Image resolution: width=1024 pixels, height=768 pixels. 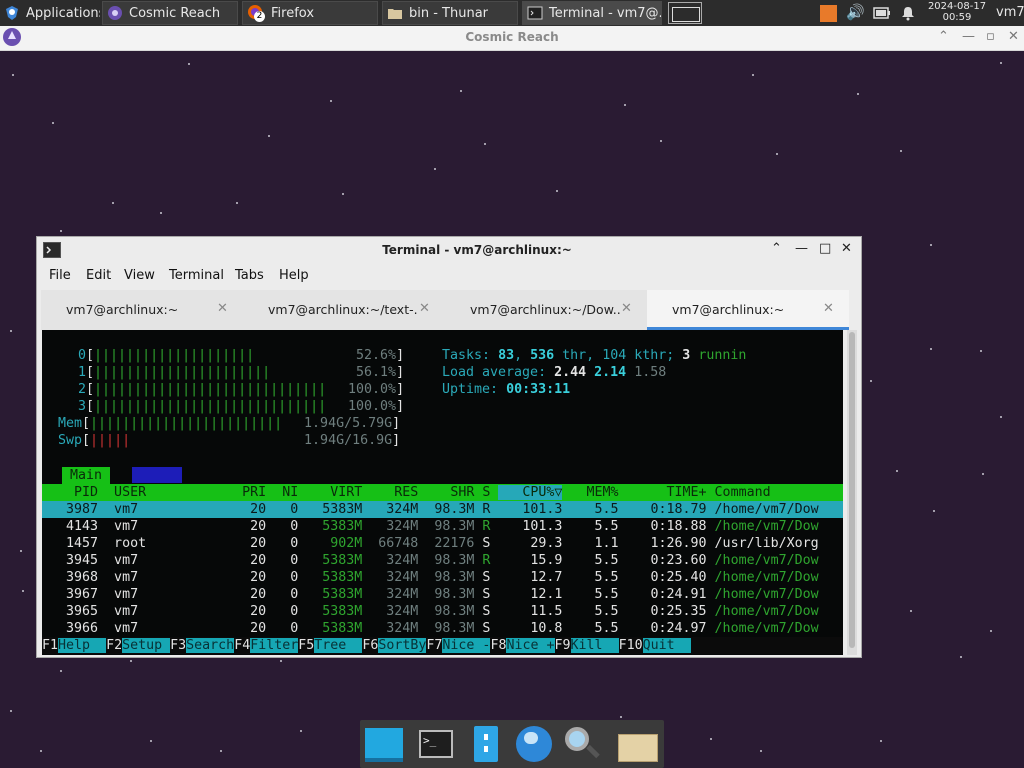 What do you see at coordinates (535, 13) in the screenshot?
I see `terminal-icon` at bounding box center [535, 13].